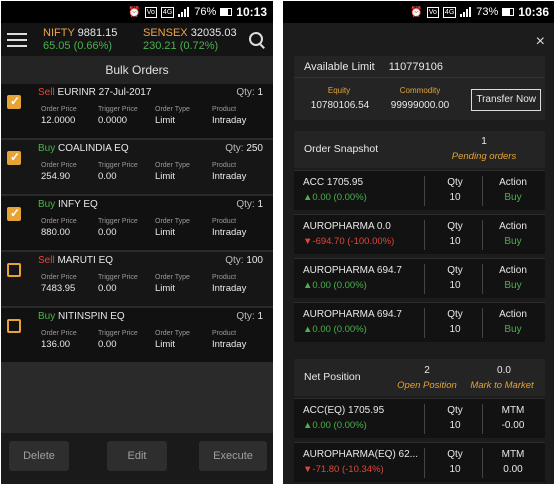  Describe the element at coordinates (224, 277) in the screenshot. I see `product-header: Product` at that location.